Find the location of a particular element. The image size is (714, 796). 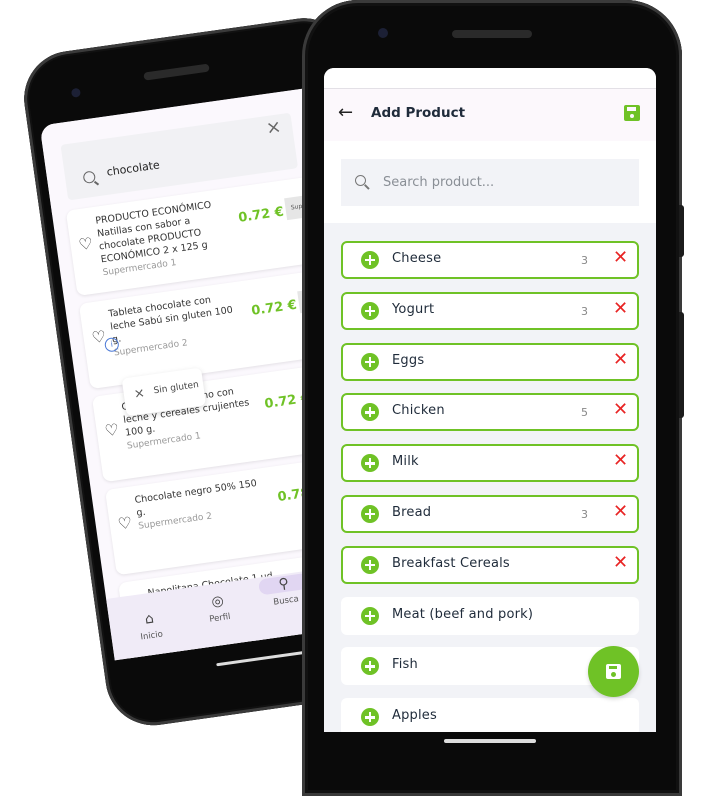

list-item: Apples is located at coordinates (490, 715).